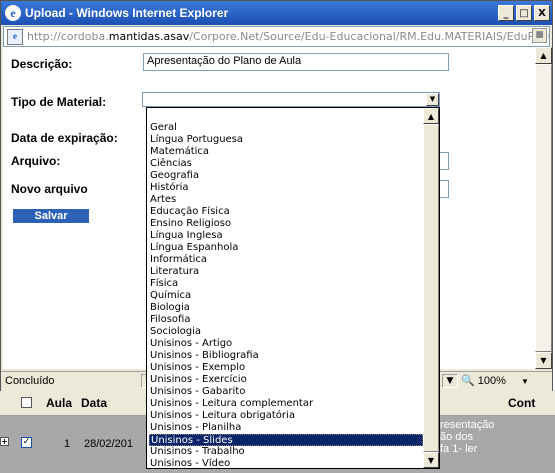  I want to click on dropdown-scroll-thumb, so click(431, 288).